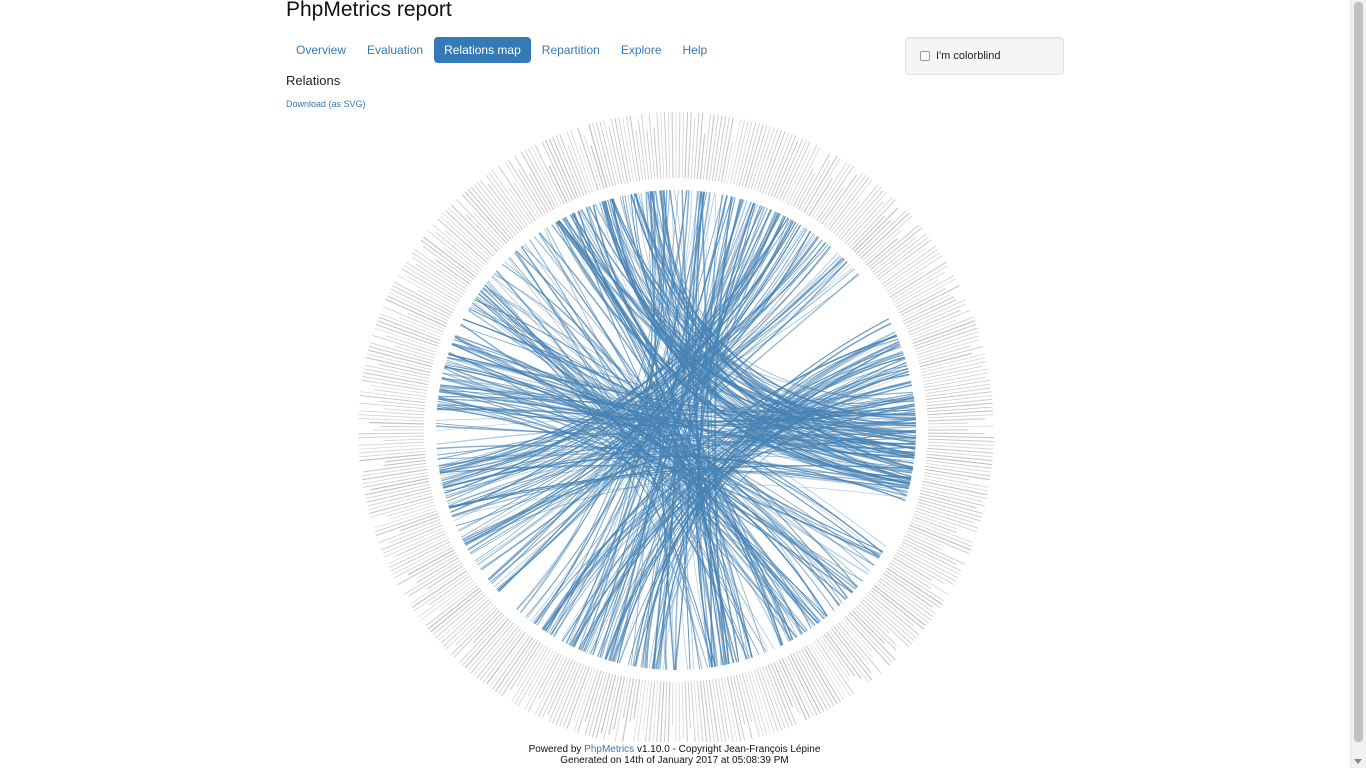 The height and width of the screenshot is (768, 1366). What do you see at coordinates (968, 56) in the screenshot?
I see `colorblind-label: I'm colorblind` at bounding box center [968, 56].